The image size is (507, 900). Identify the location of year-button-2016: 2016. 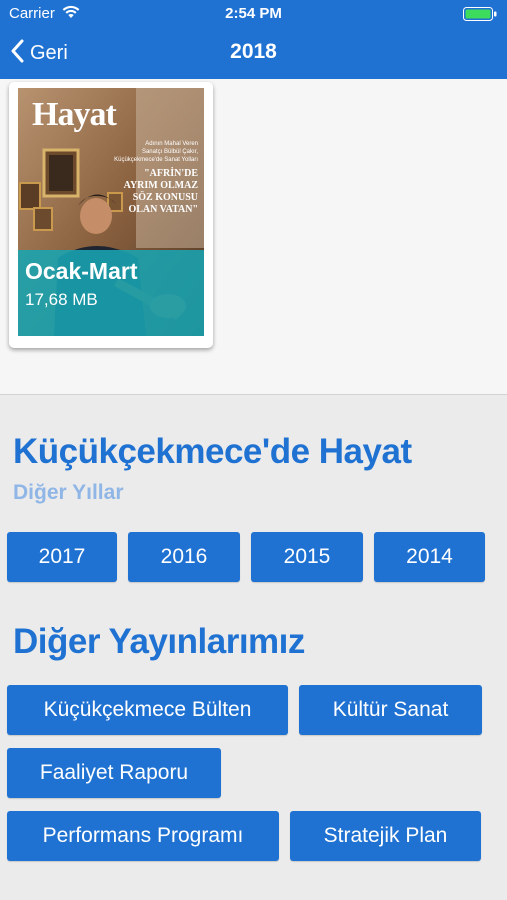
(184, 557).